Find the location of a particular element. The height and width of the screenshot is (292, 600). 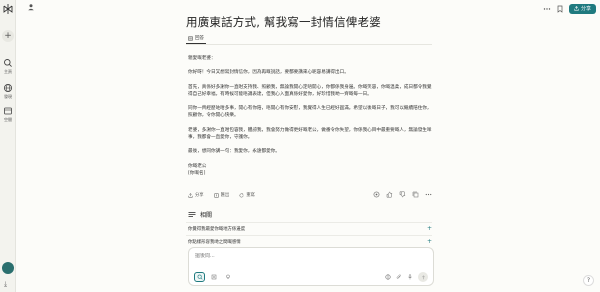

search-mode-button is located at coordinates (199, 277).